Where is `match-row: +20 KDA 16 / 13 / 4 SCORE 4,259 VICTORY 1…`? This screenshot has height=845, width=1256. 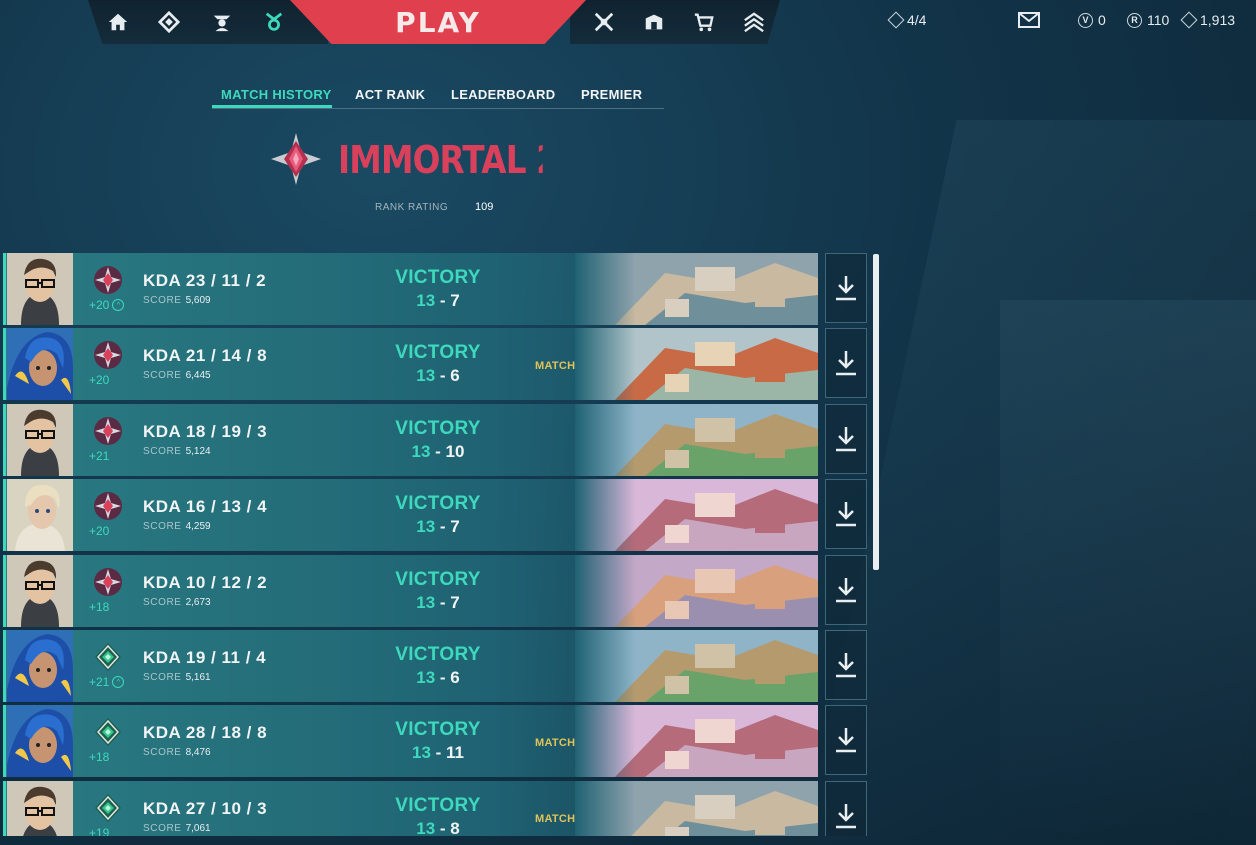 match-row: +20 KDA 16 / 13 / 4 SCORE 4,259 VICTORY 1… is located at coordinates (438, 515).